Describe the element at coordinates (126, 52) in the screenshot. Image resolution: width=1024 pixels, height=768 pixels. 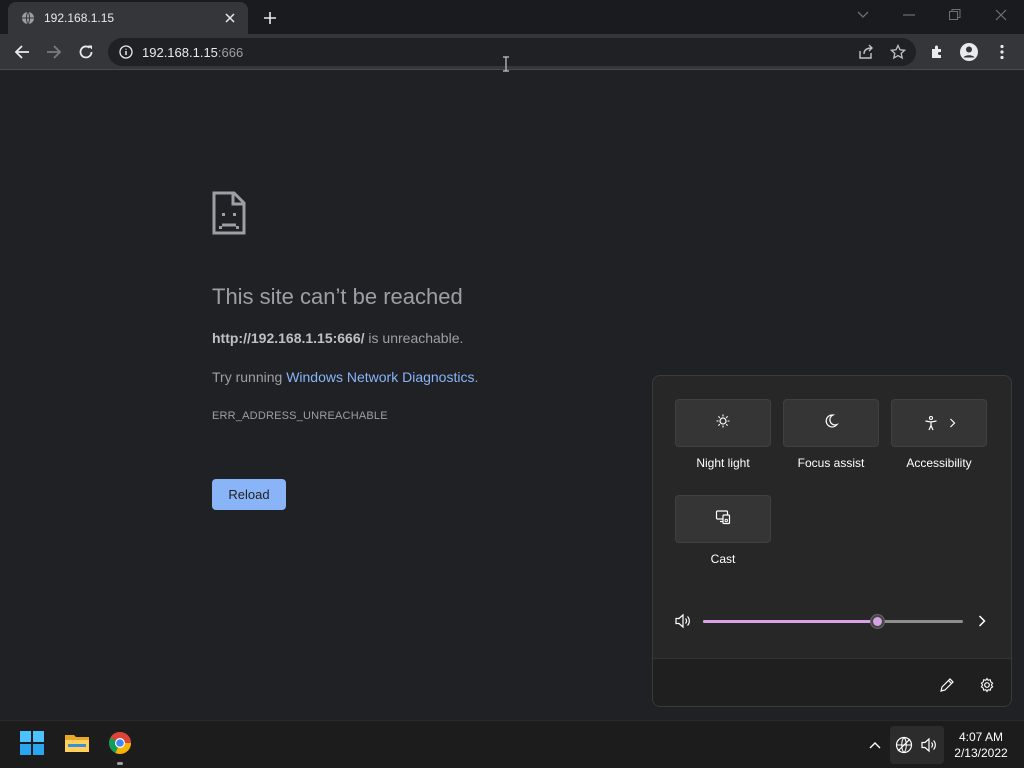
I see `info-icon` at that location.